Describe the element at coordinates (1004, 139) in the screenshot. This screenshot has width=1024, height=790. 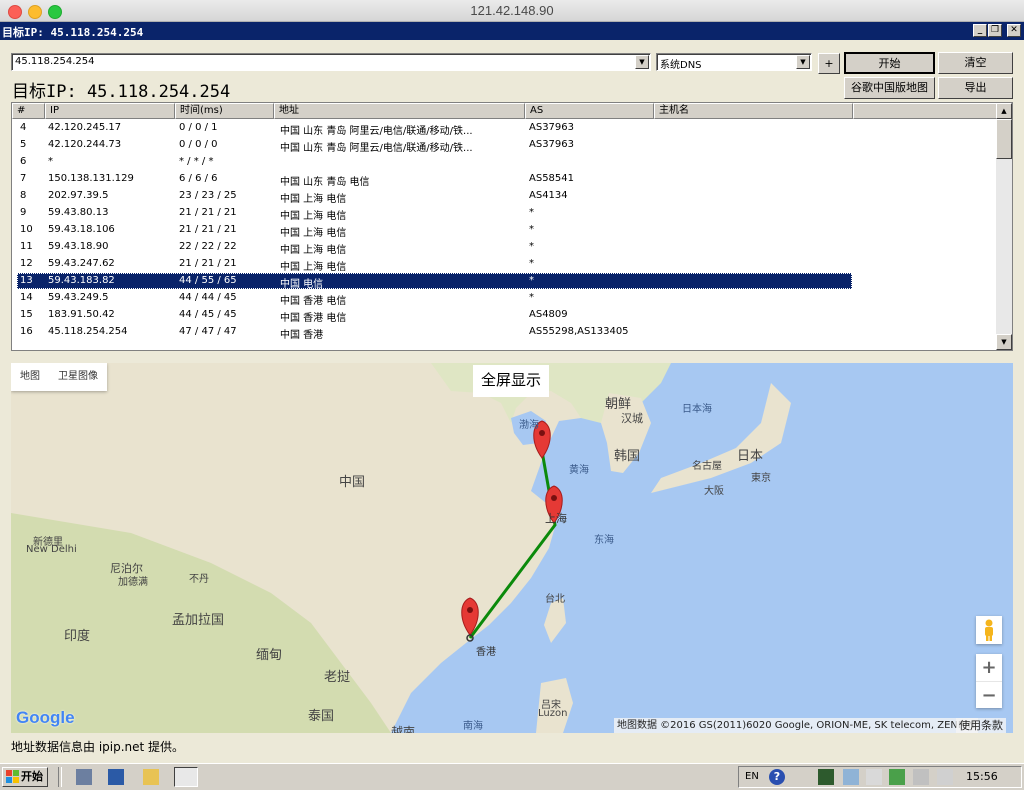
I see `scroll-thumb` at that location.